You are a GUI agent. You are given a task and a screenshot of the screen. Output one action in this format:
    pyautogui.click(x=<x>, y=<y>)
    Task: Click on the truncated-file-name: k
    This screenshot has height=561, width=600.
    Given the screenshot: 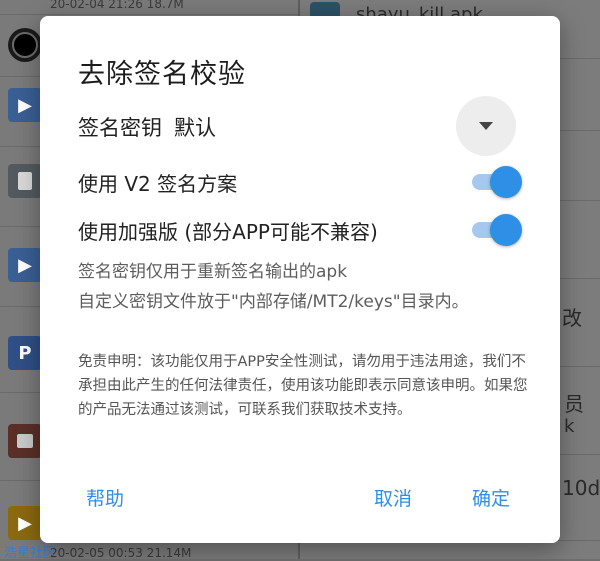 What is the action you would take?
    pyautogui.click(x=569, y=426)
    